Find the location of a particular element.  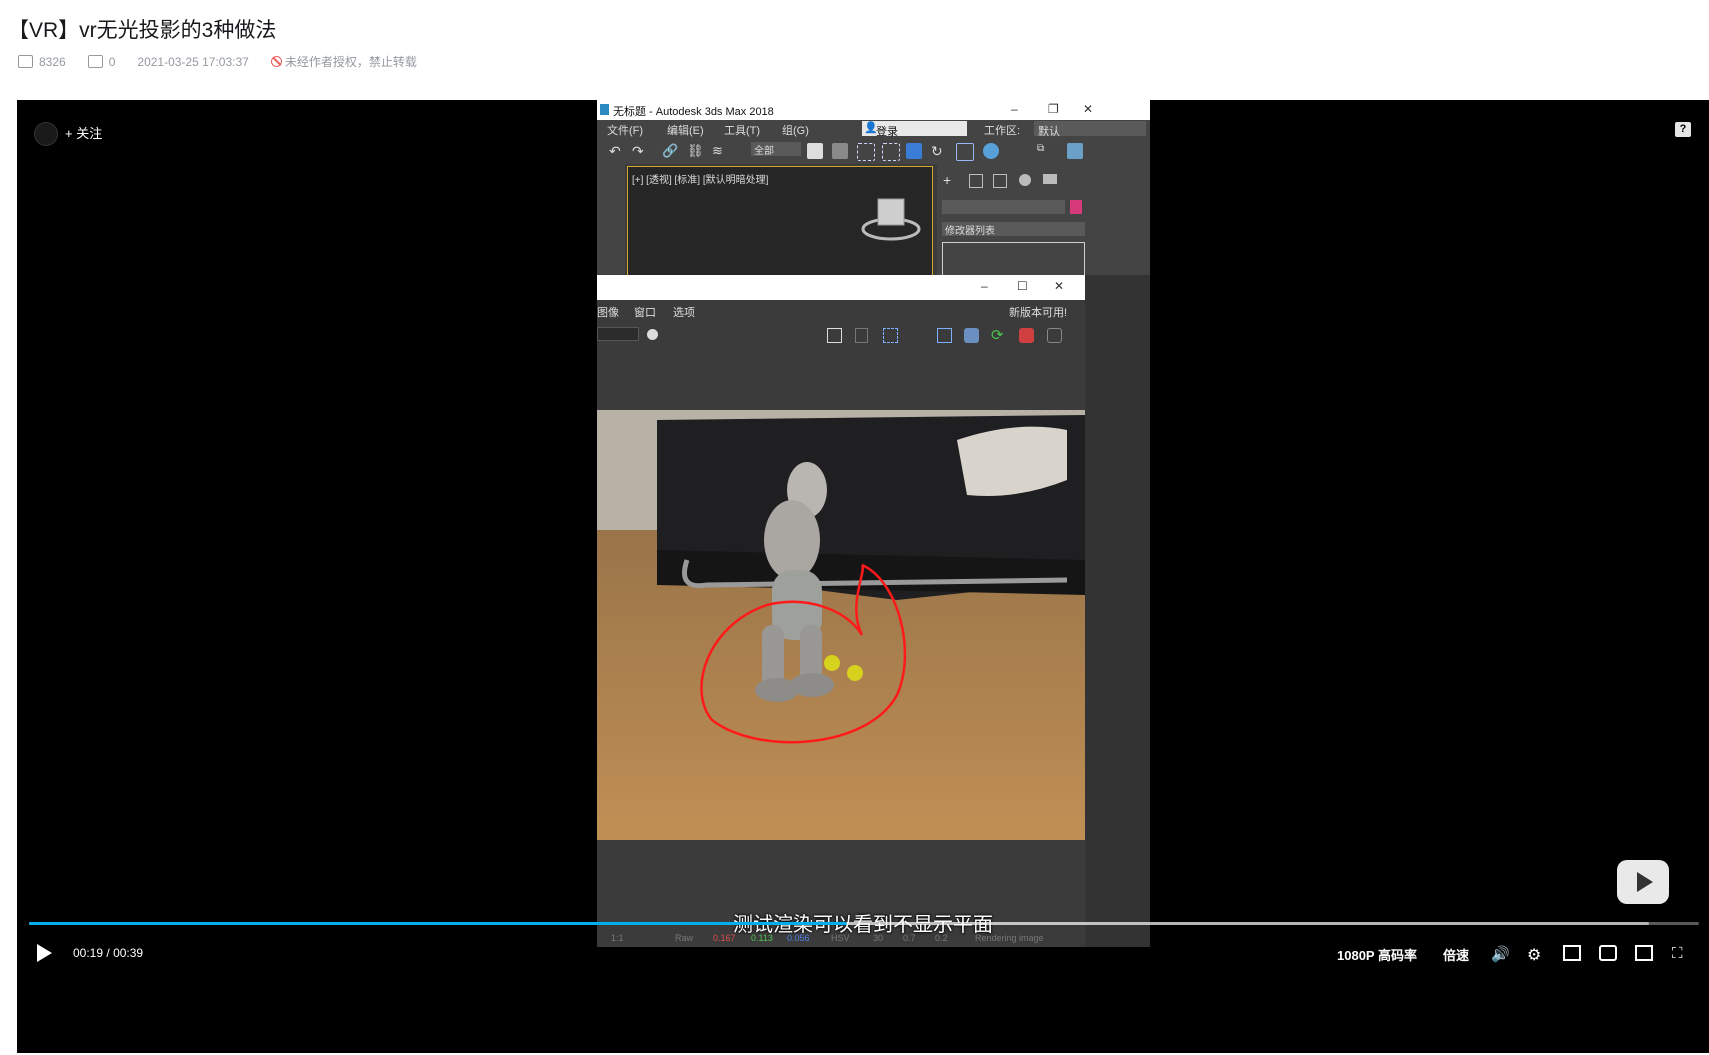

bilibili-tv-icon is located at coordinates (1643, 882).